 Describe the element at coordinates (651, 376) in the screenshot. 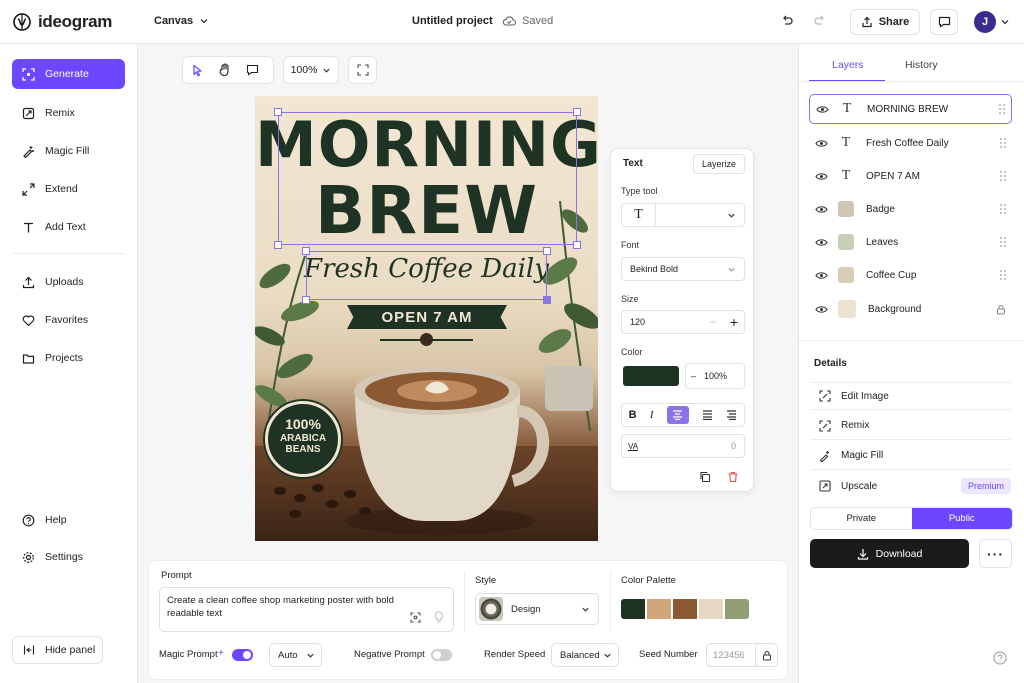

I see `text-color-swatch` at that location.